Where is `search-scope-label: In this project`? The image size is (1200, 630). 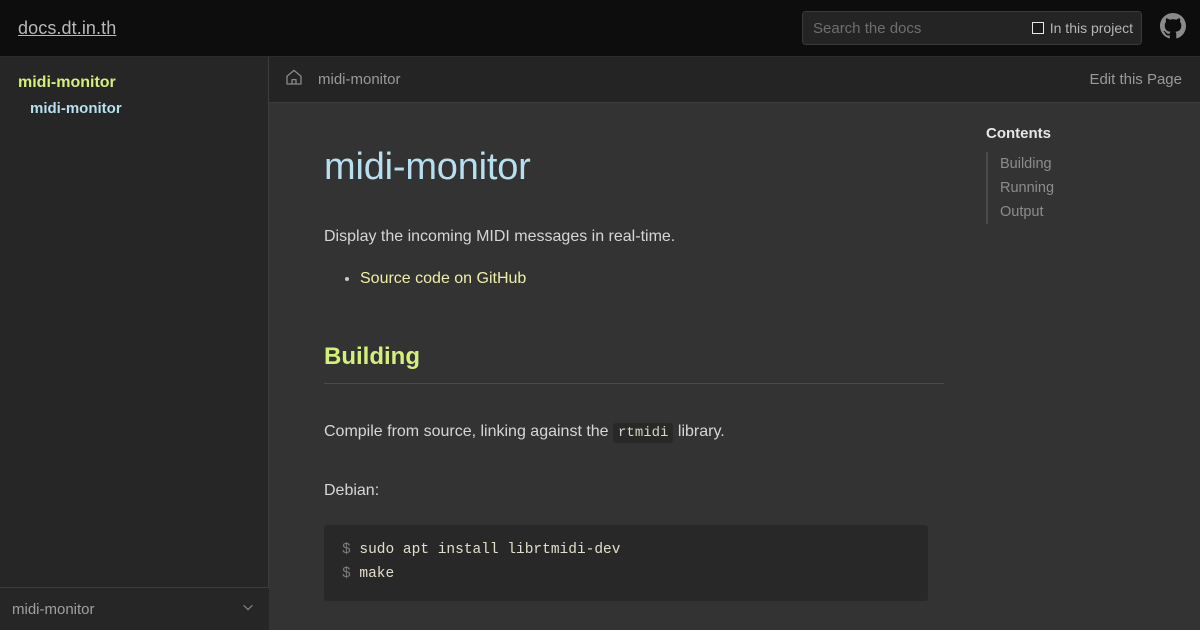 search-scope-label: In this project is located at coordinates (1091, 28).